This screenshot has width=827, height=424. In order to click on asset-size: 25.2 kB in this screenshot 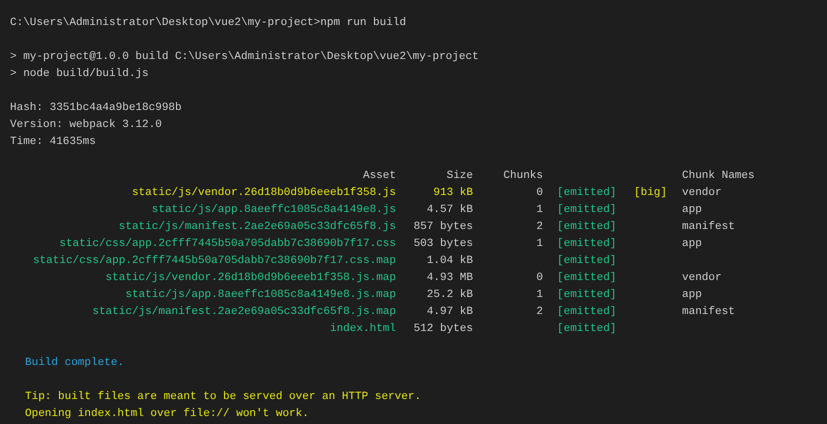, I will do `click(449, 295)`.